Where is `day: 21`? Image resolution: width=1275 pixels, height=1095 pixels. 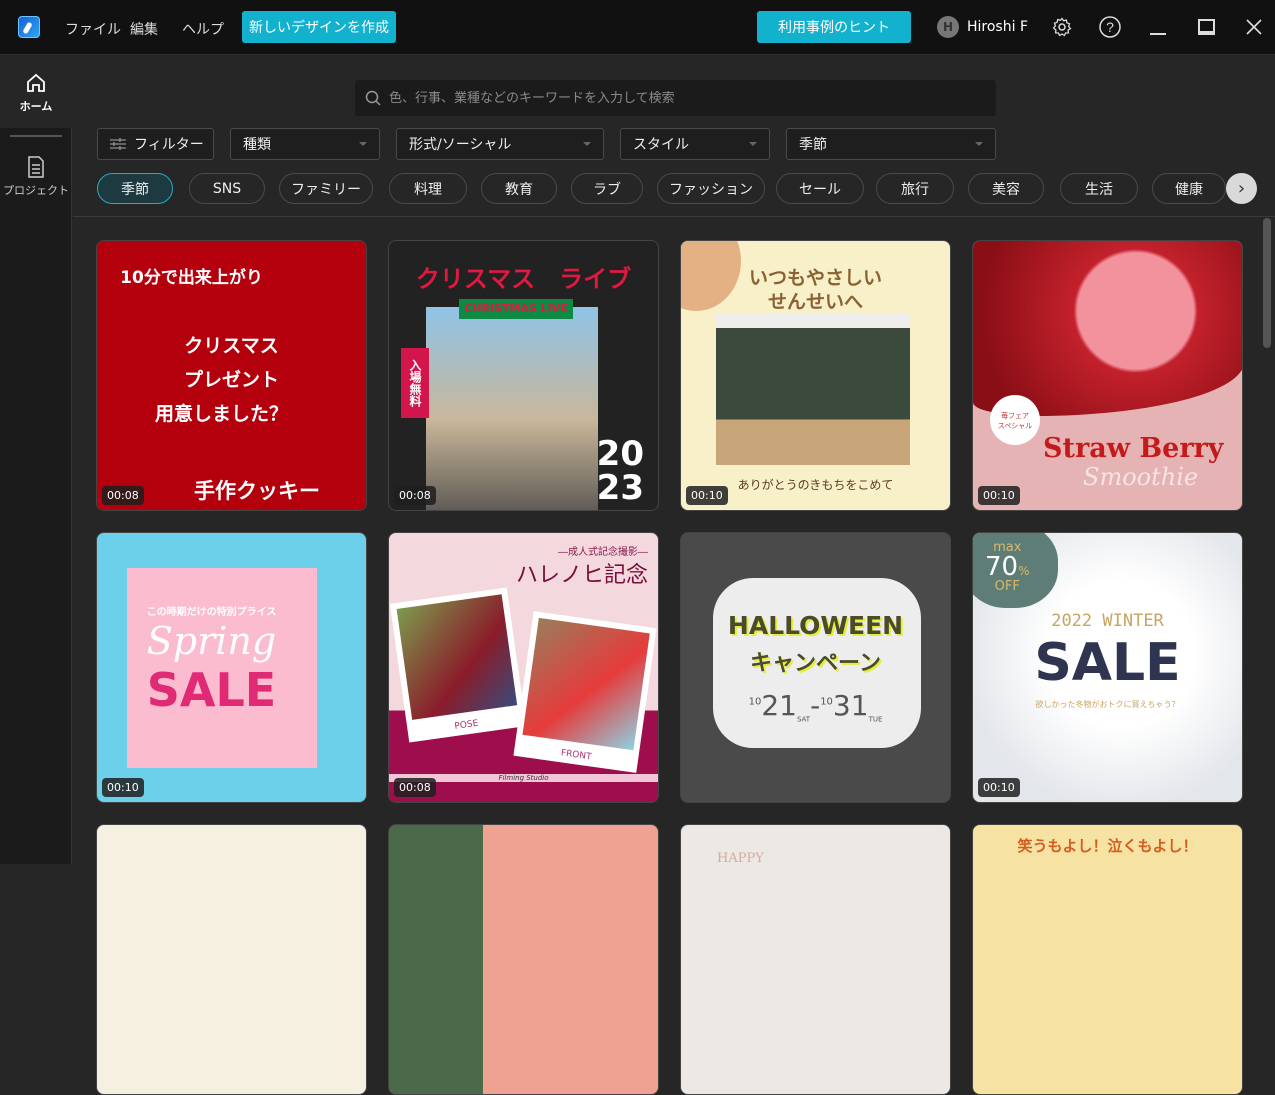
day: 21 is located at coordinates (779, 705).